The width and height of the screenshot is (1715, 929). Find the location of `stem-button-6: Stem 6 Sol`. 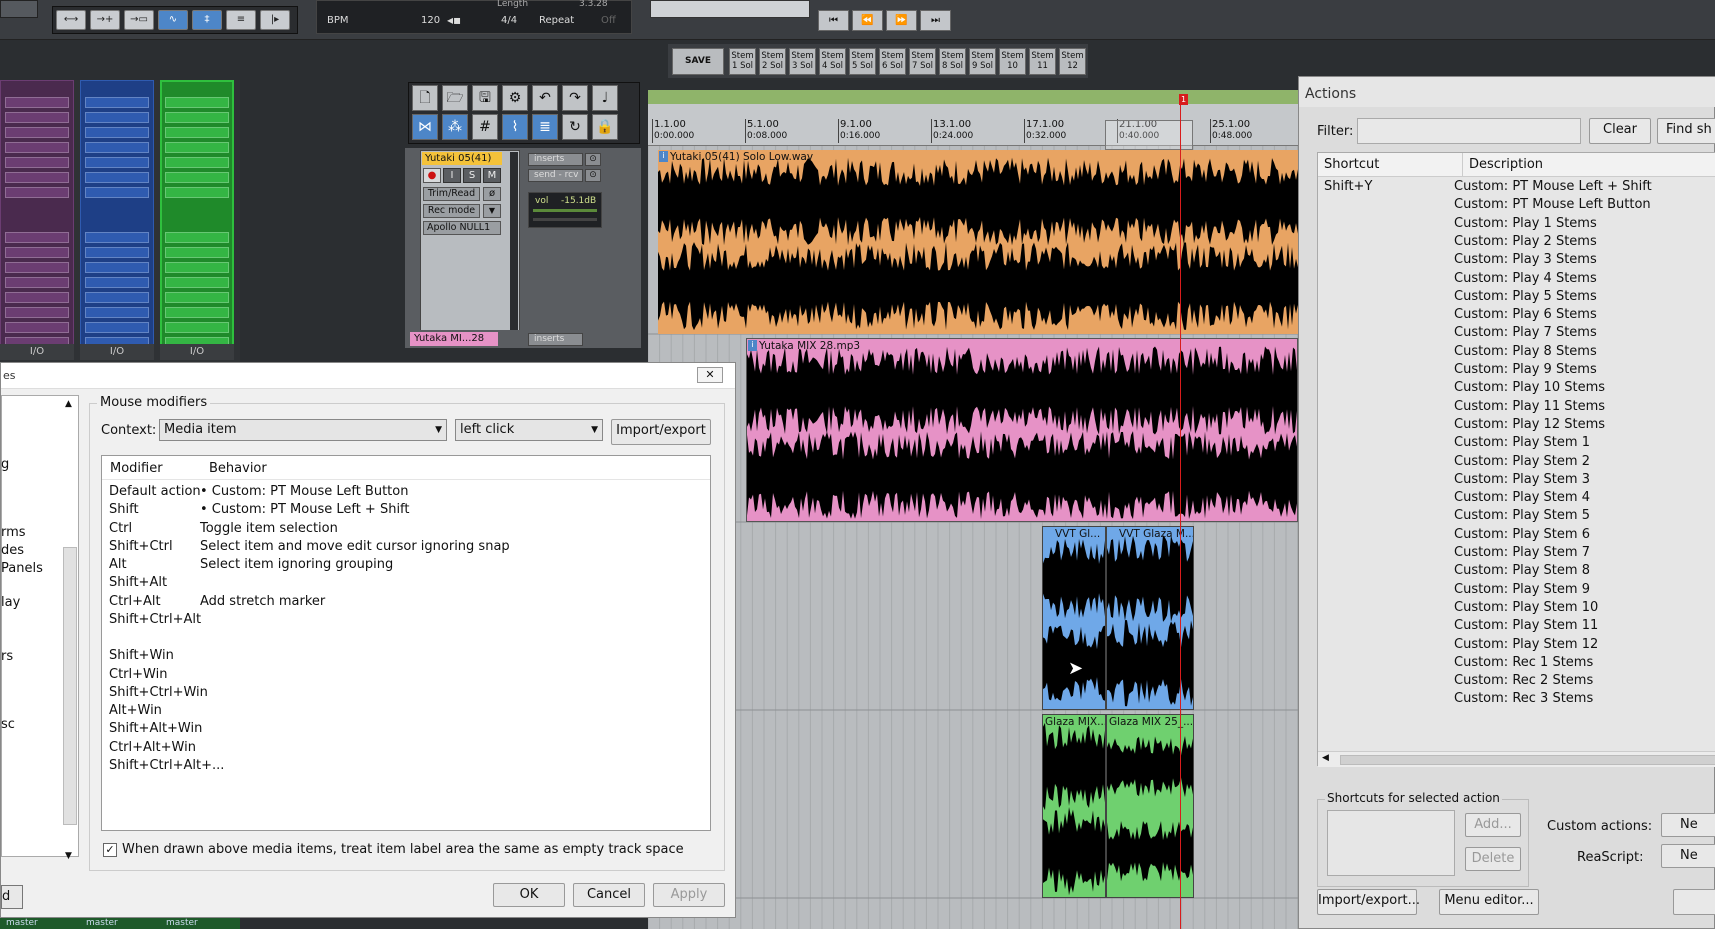

stem-button-6: Stem 6 Sol is located at coordinates (892, 61).